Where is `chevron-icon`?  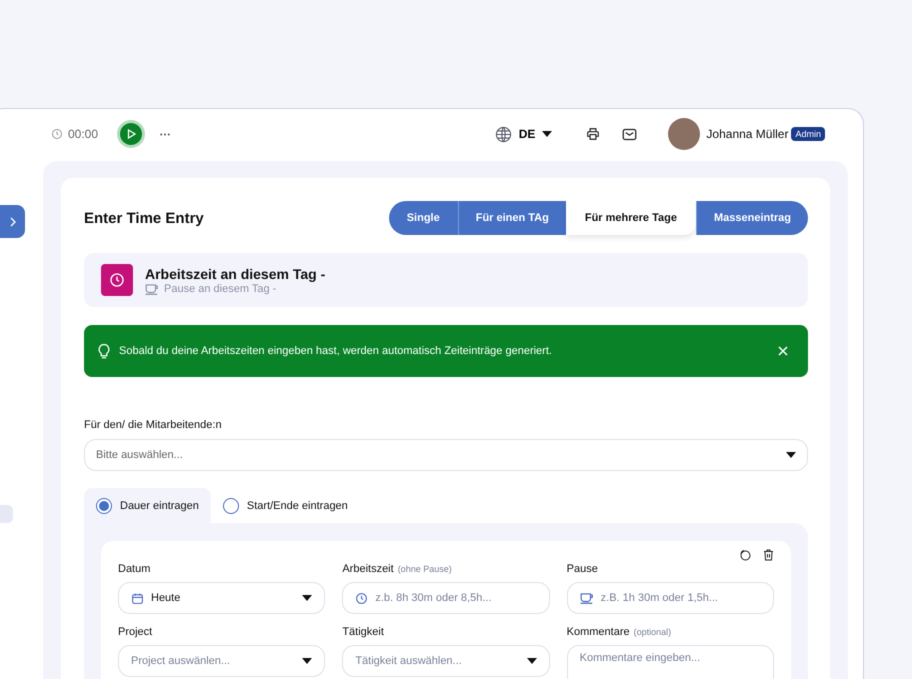
chevron-icon is located at coordinates (13, 221).